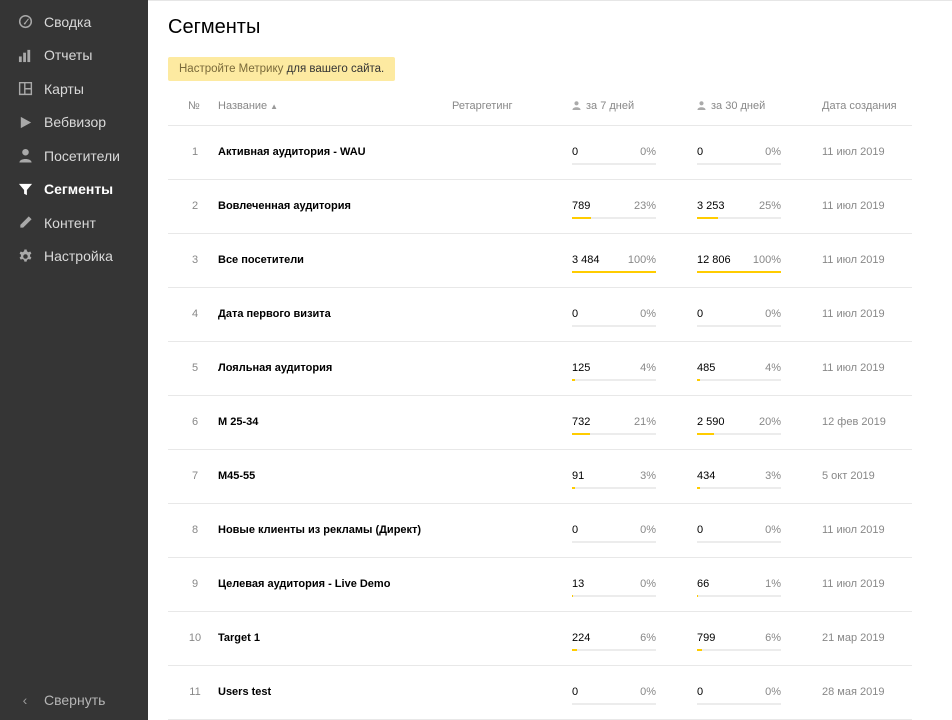 The height and width of the screenshot is (720, 952). I want to click on header-retargeting: Ретаргетинг, so click(482, 106).